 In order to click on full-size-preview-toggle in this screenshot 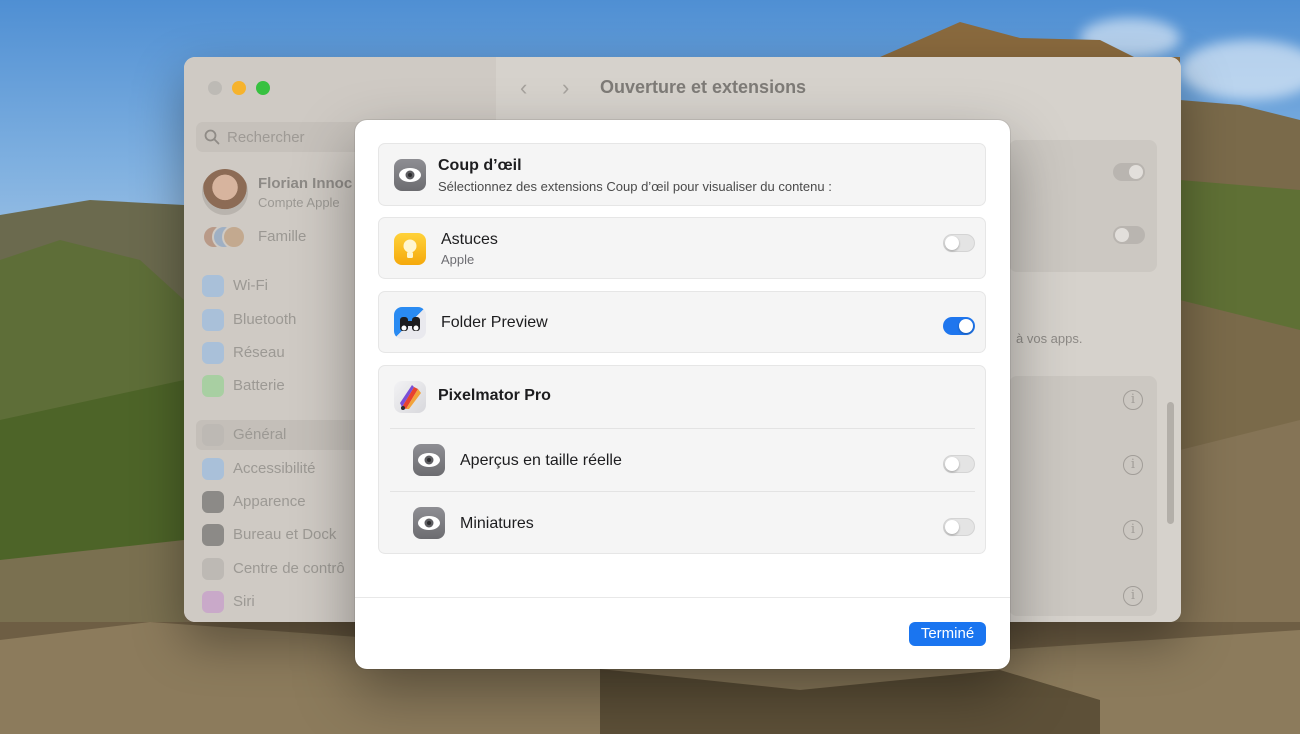, I will do `click(959, 464)`.